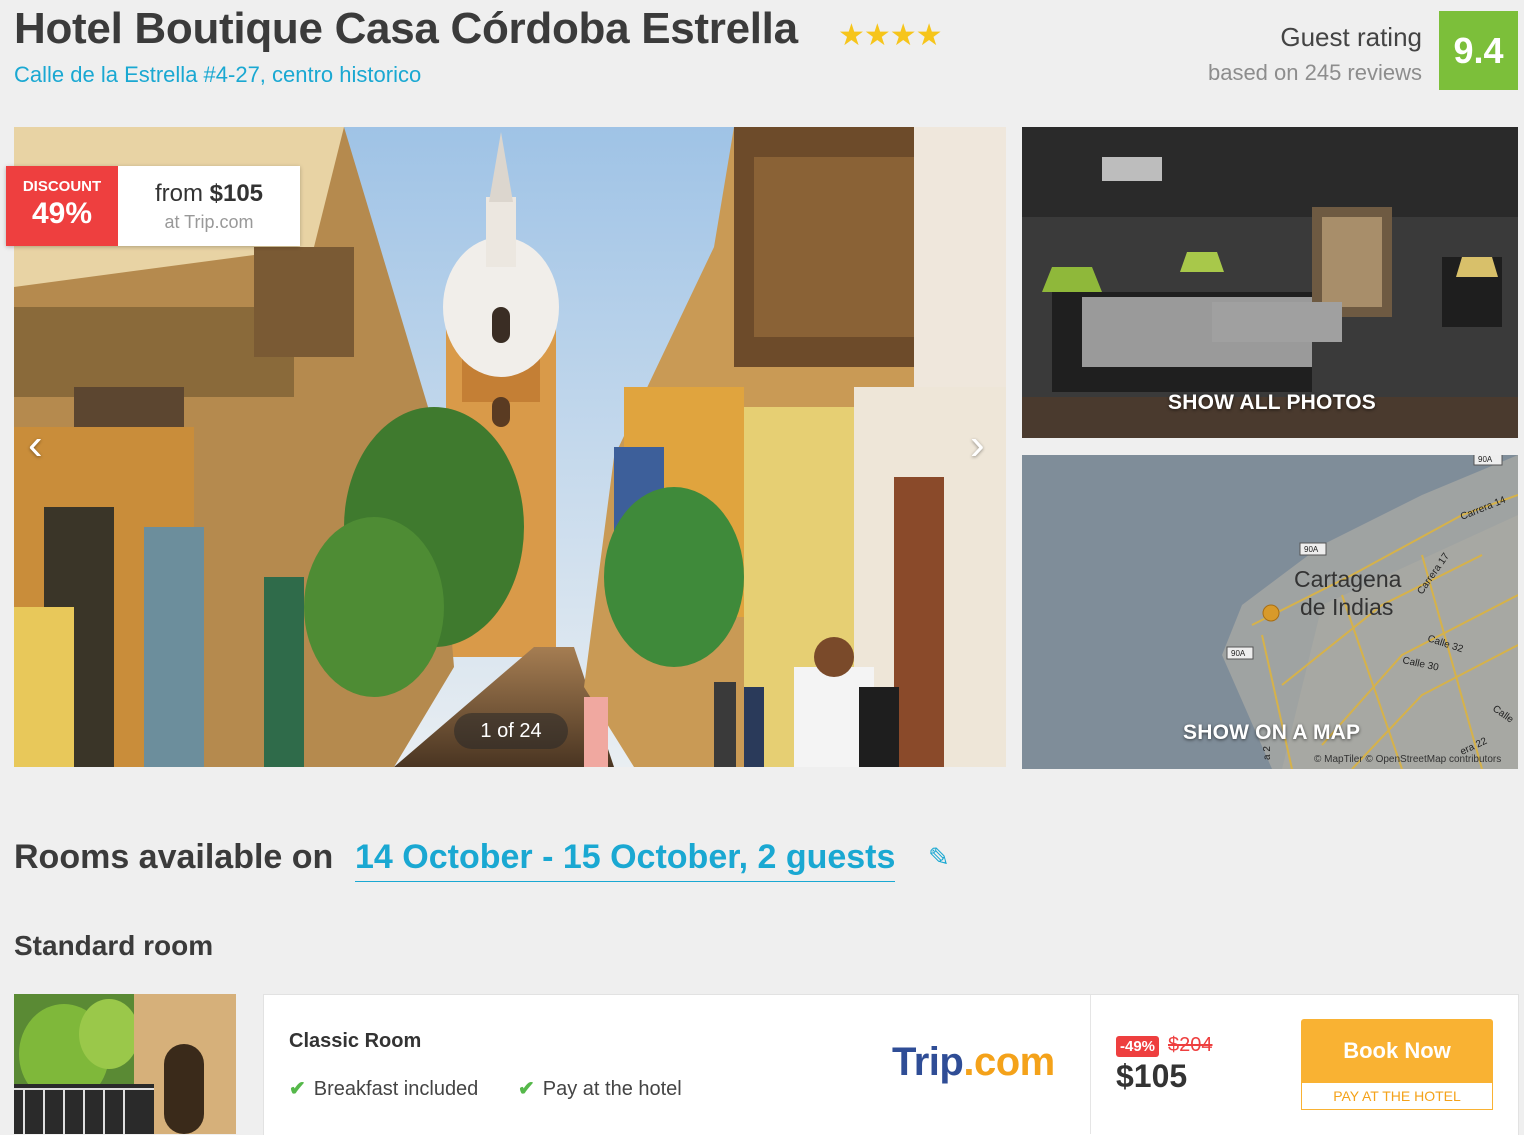  What do you see at coordinates (1397, 1096) in the screenshot?
I see `pay-at-hotel-label: PAY AT THE HOTEL` at bounding box center [1397, 1096].